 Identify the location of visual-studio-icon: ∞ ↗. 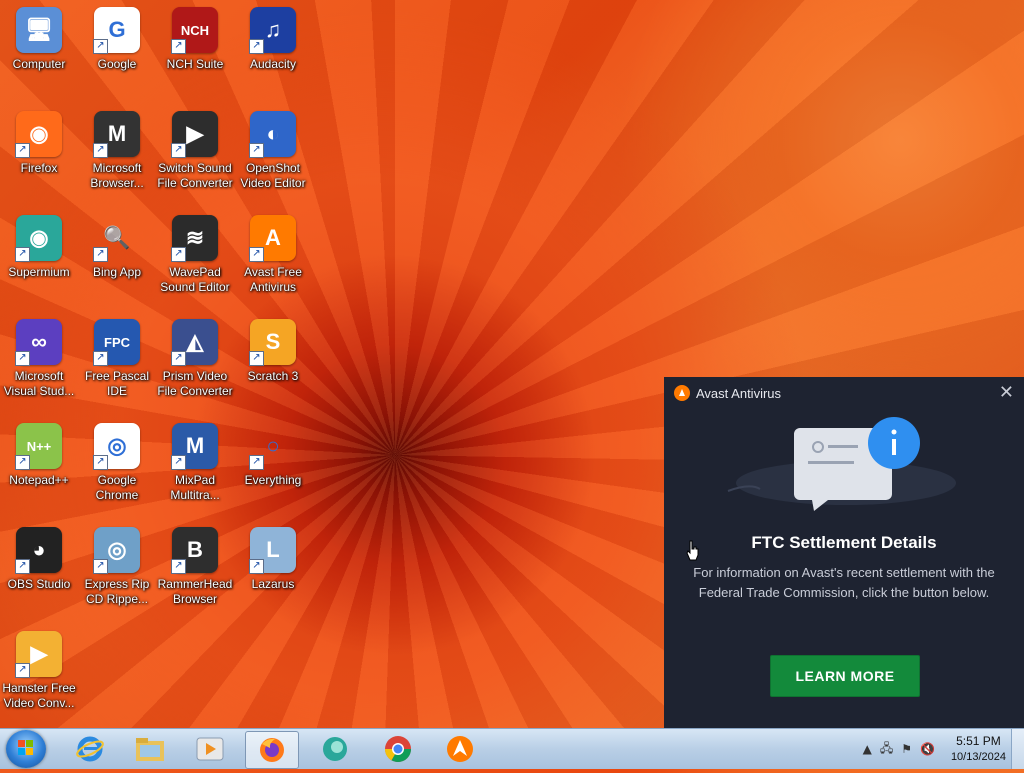
(39, 342).